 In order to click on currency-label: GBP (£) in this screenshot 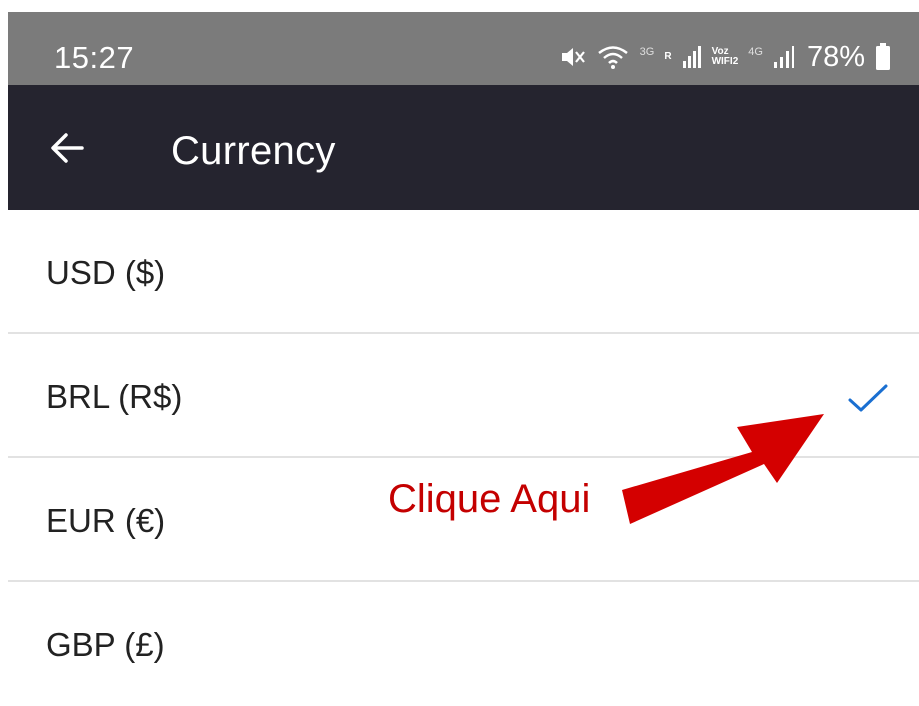, I will do `click(105, 644)`.